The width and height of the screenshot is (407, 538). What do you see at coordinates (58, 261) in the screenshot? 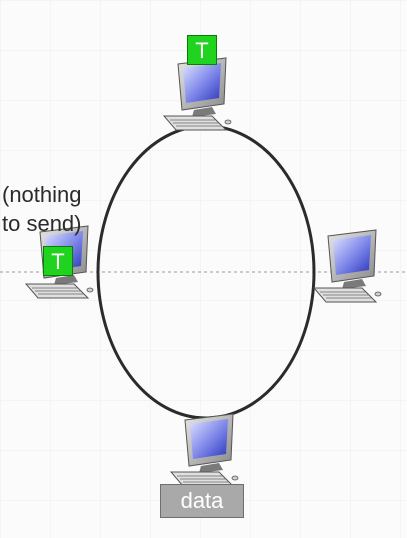
I see `token-left: T` at bounding box center [58, 261].